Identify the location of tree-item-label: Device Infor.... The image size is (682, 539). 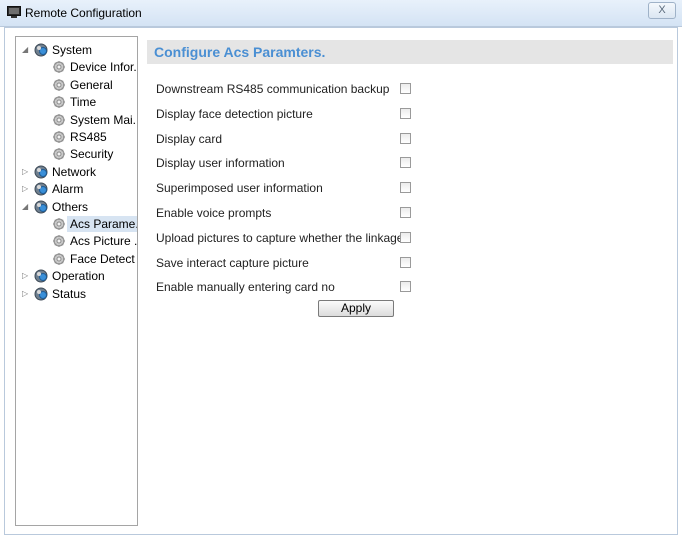
(104, 67).